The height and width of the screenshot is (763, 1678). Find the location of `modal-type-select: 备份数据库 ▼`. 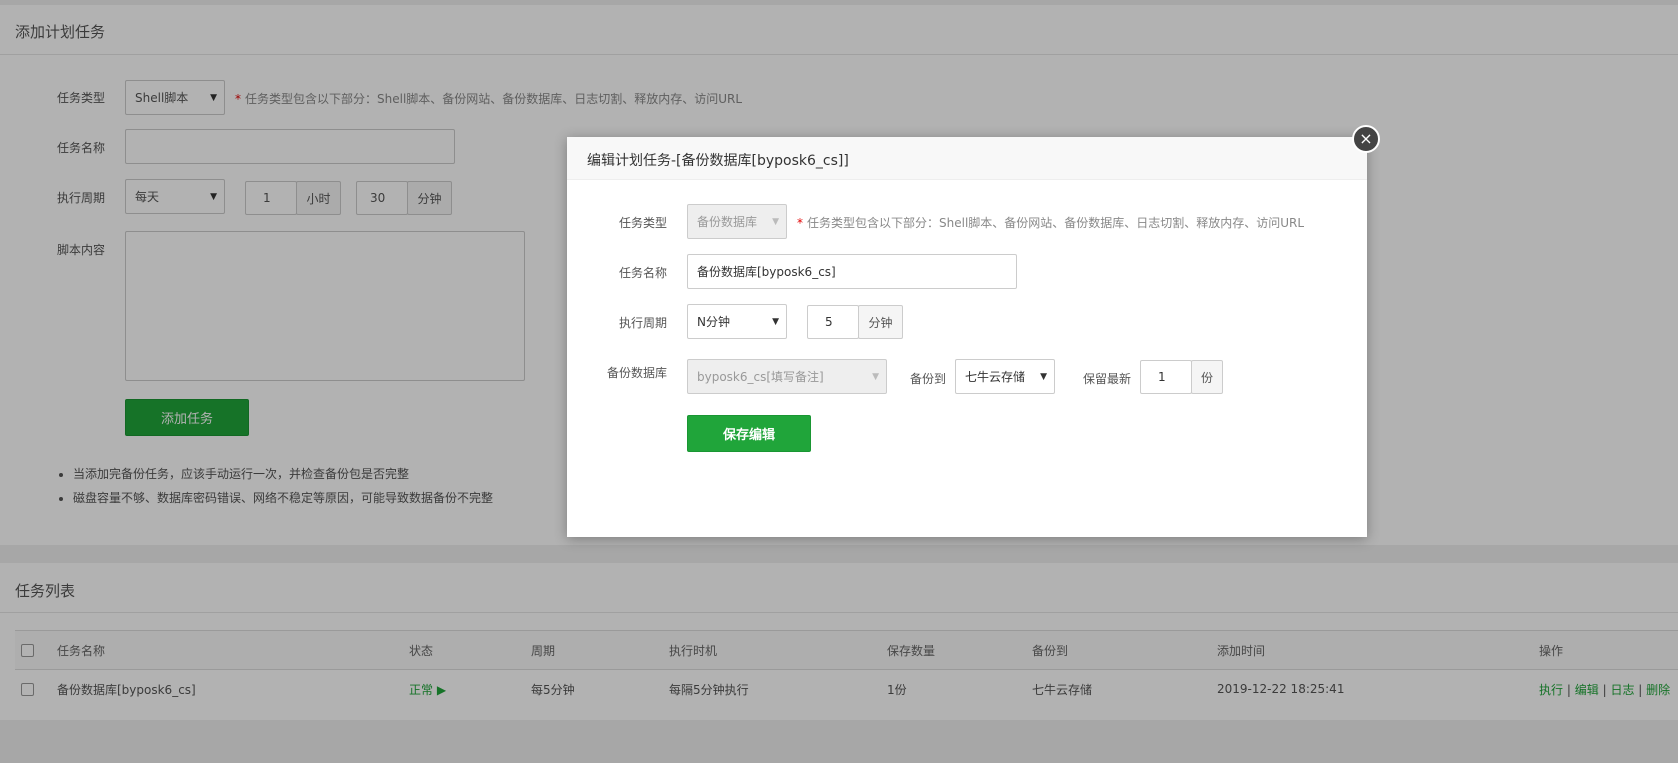

modal-type-select: 备份数据库 ▼ is located at coordinates (737, 221).